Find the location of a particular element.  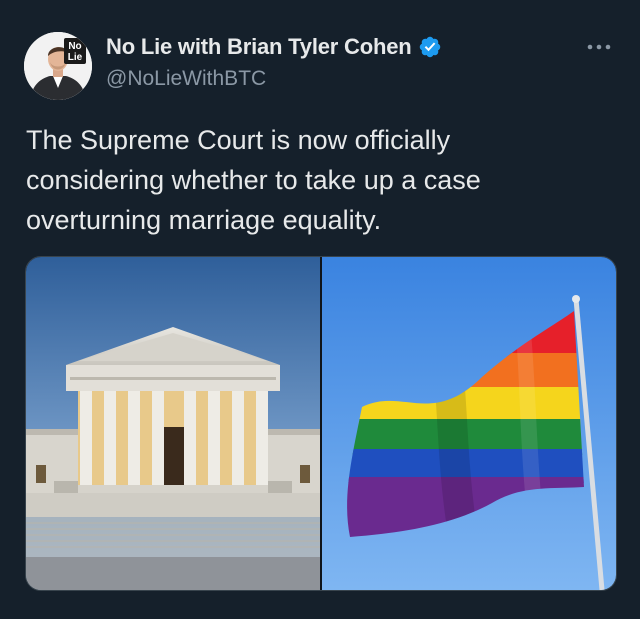

author-display-name: No Lie with Brian Tyler Cohen is located at coordinates (259, 47).